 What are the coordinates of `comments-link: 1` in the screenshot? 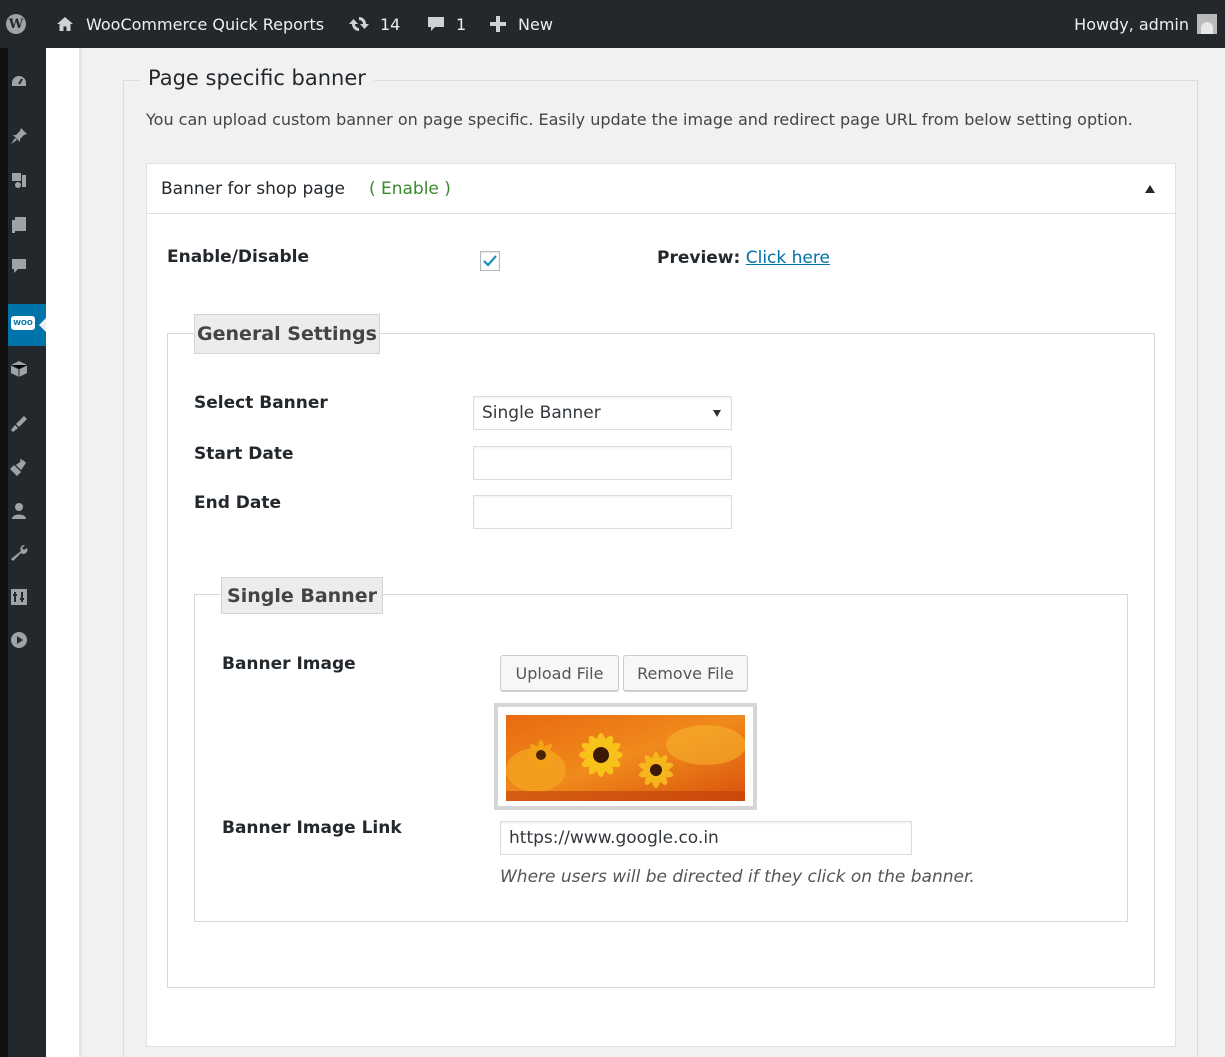 It's located at (446, 24).